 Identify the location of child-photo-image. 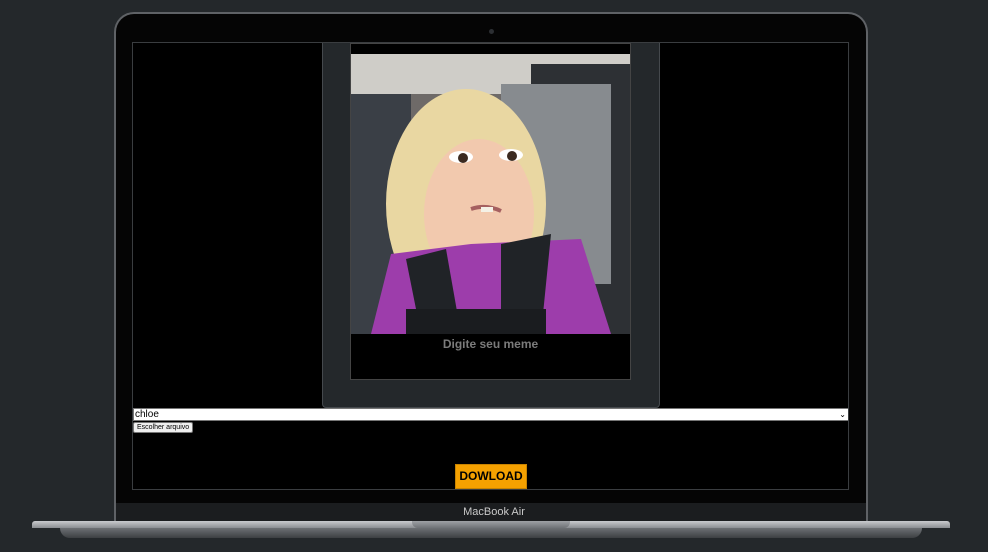
(490, 194).